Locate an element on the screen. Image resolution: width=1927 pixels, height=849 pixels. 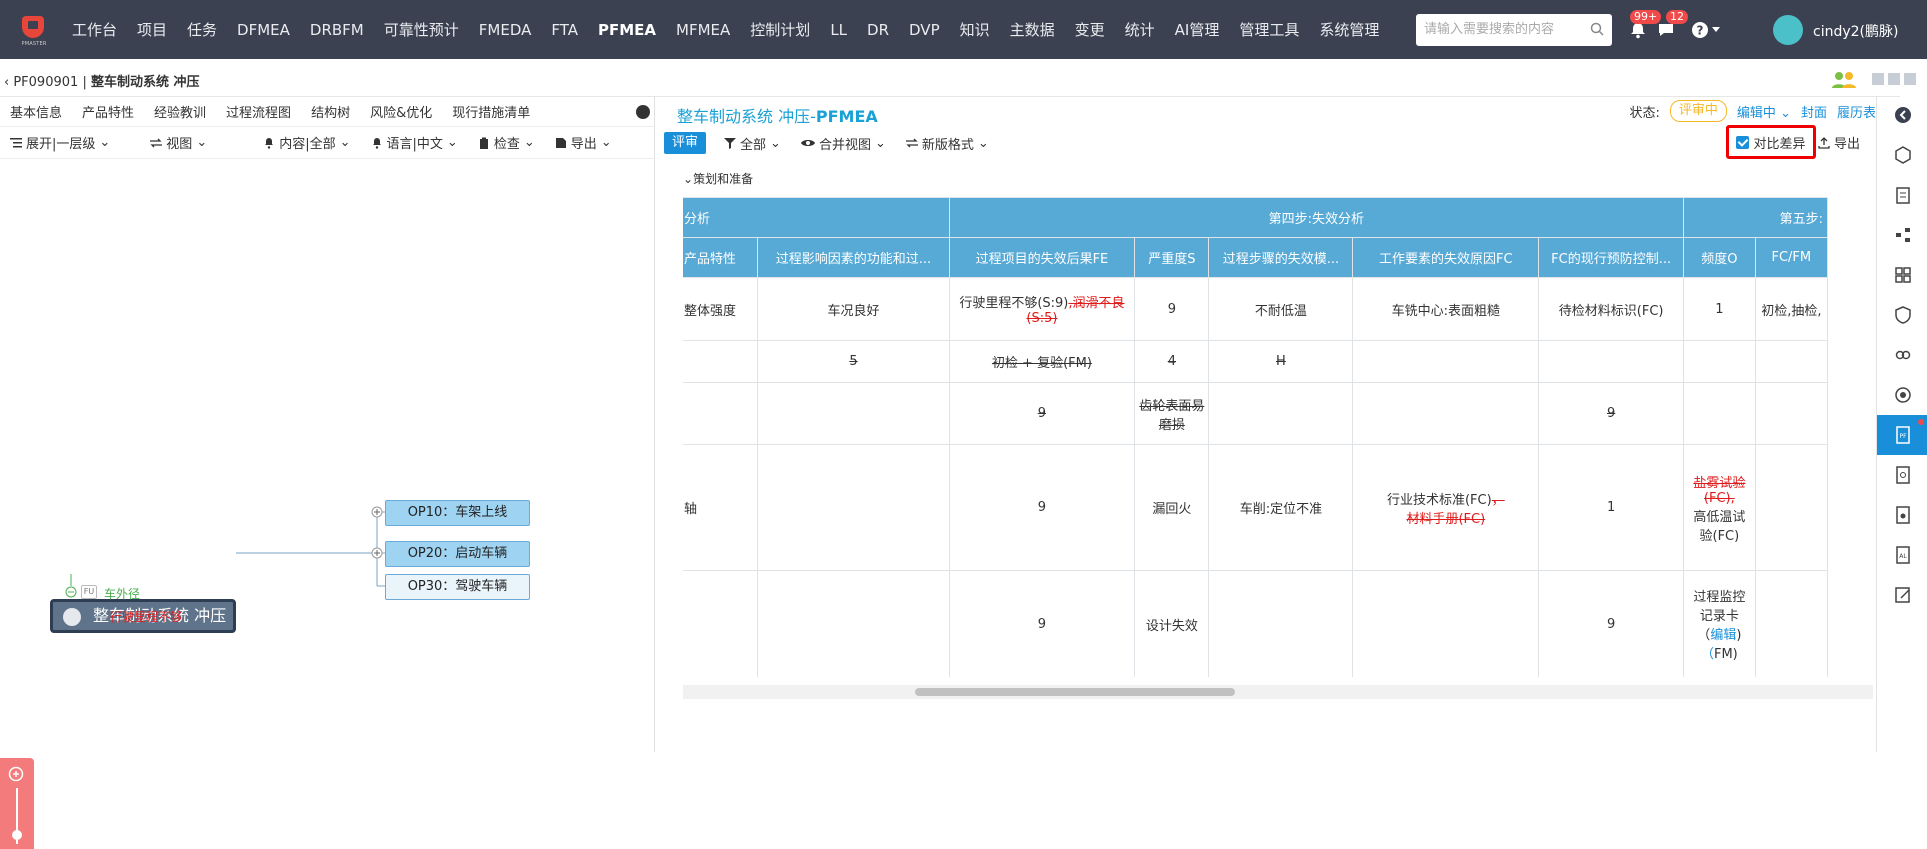
layout-split-icon is located at coordinates (1894, 79).